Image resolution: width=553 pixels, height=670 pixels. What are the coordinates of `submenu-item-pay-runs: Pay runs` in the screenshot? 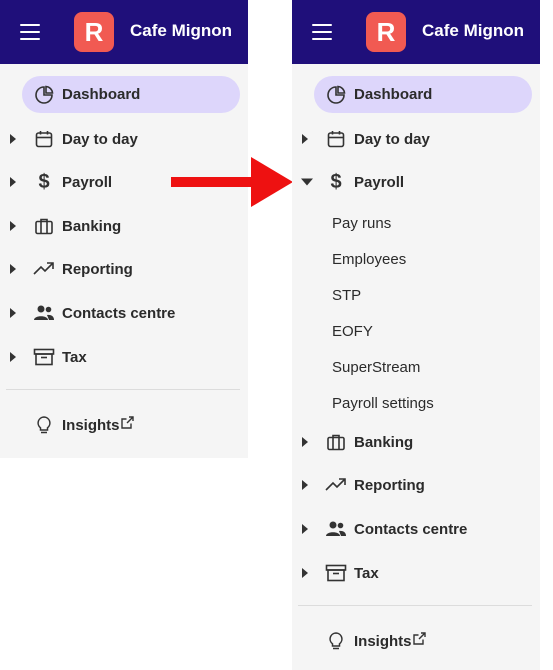 It's located at (361, 223).